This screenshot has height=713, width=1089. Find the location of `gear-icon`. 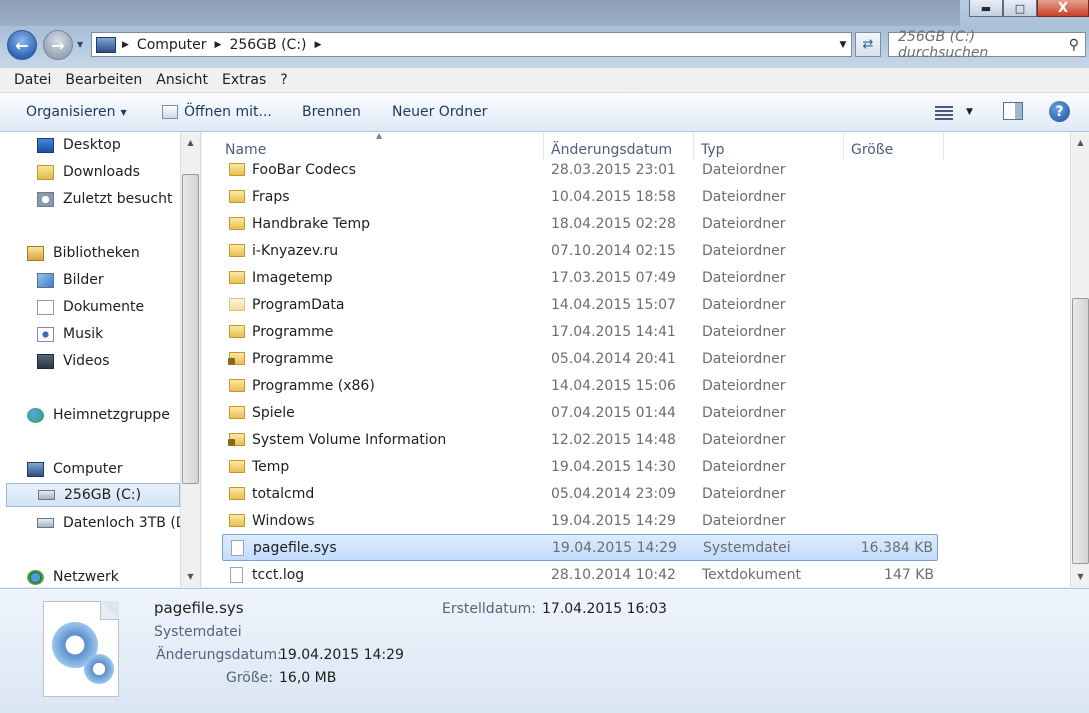

gear-icon is located at coordinates (99, 669).